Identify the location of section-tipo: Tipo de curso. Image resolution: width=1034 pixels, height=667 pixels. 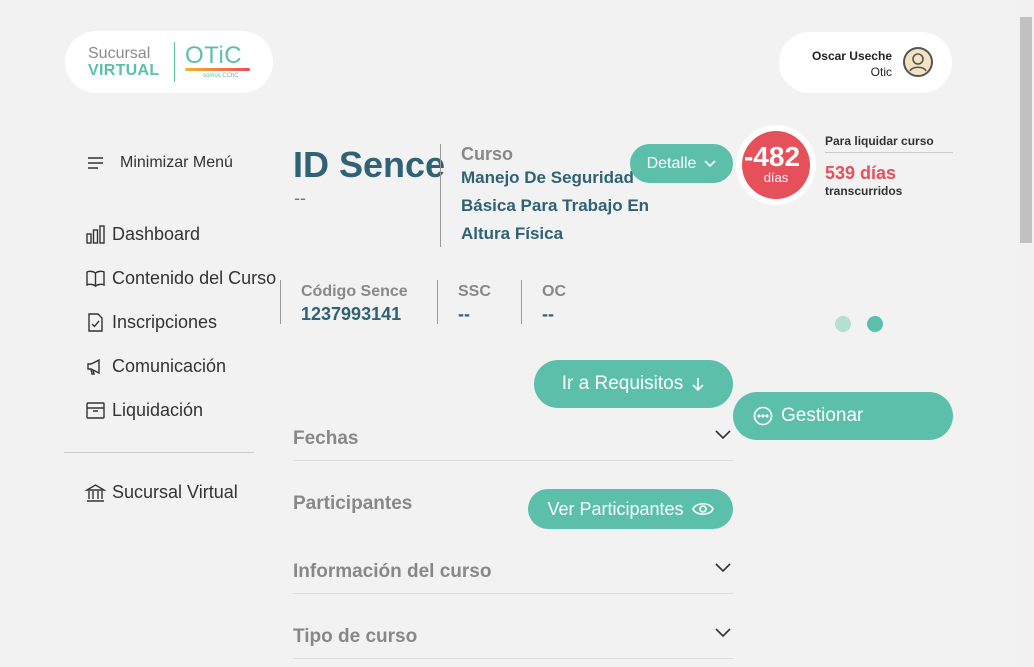
(355, 637).